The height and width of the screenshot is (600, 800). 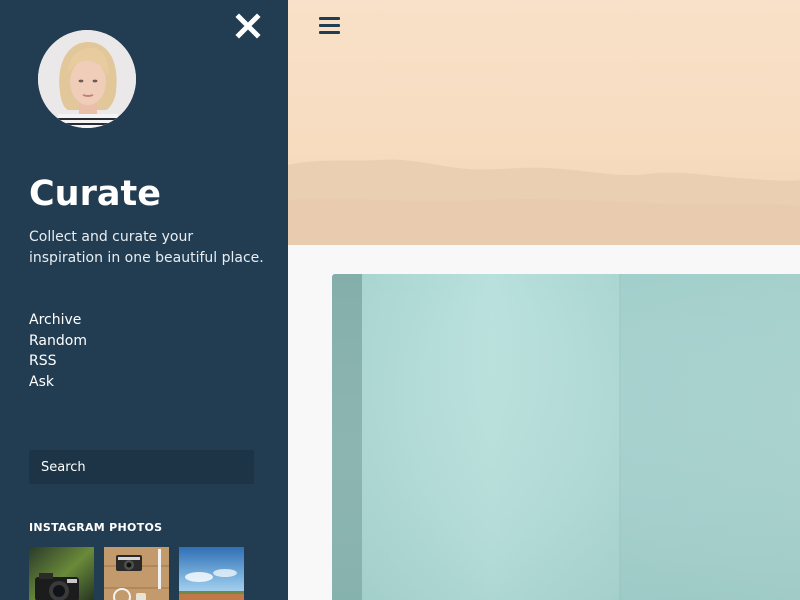 What do you see at coordinates (58, 361) in the screenshot?
I see `nav-item-rss: RSS` at bounding box center [58, 361].